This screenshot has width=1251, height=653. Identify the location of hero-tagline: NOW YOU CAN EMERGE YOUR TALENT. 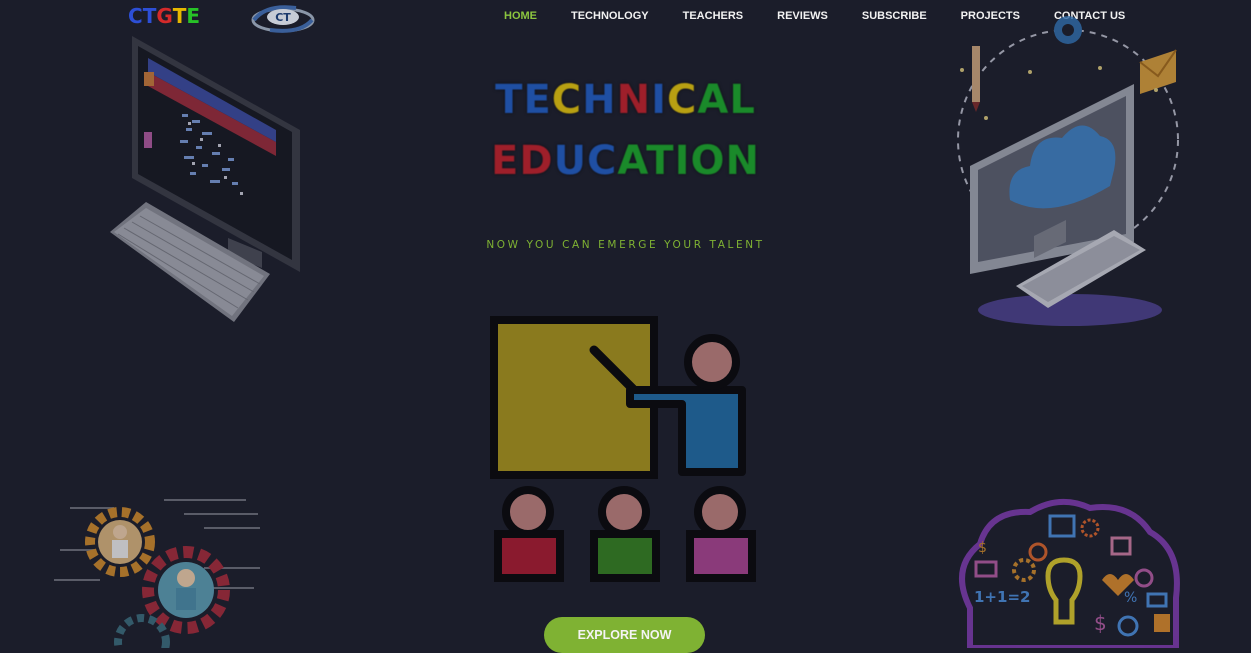
(625, 245).